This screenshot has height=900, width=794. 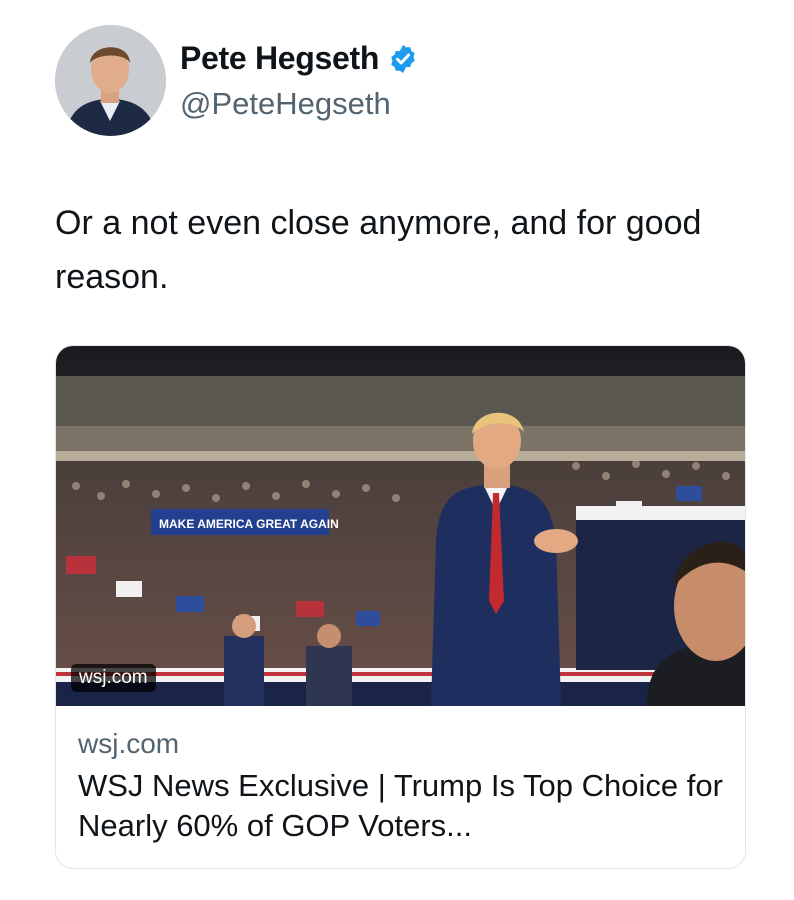 I want to click on maga-banner-text: MAKE AMERICA GREAT AGAIN, so click(x=249, y=524).